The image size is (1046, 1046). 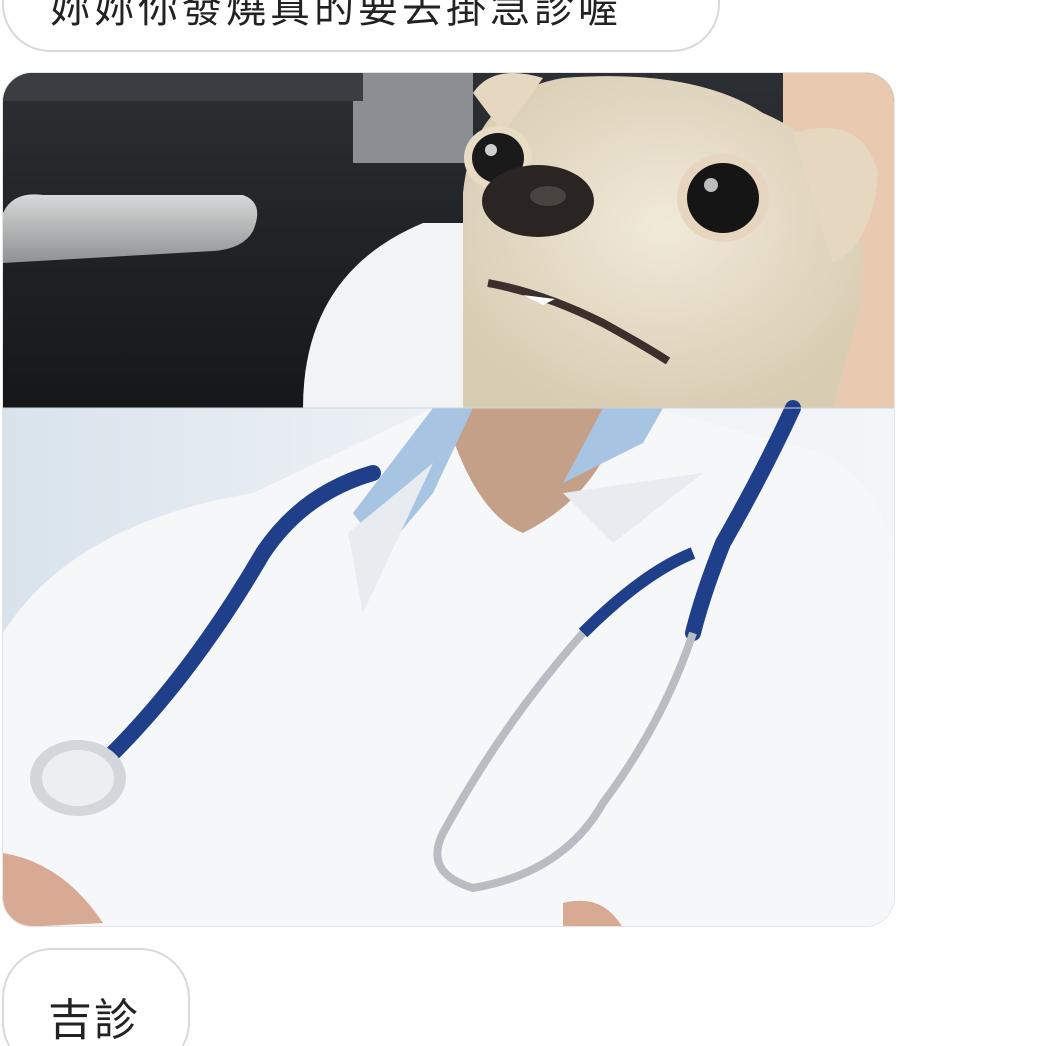 I want to click on message-bubble-incoming: 妳妳你發燒真的要去掛急診喔, so click(x=361, y=26).